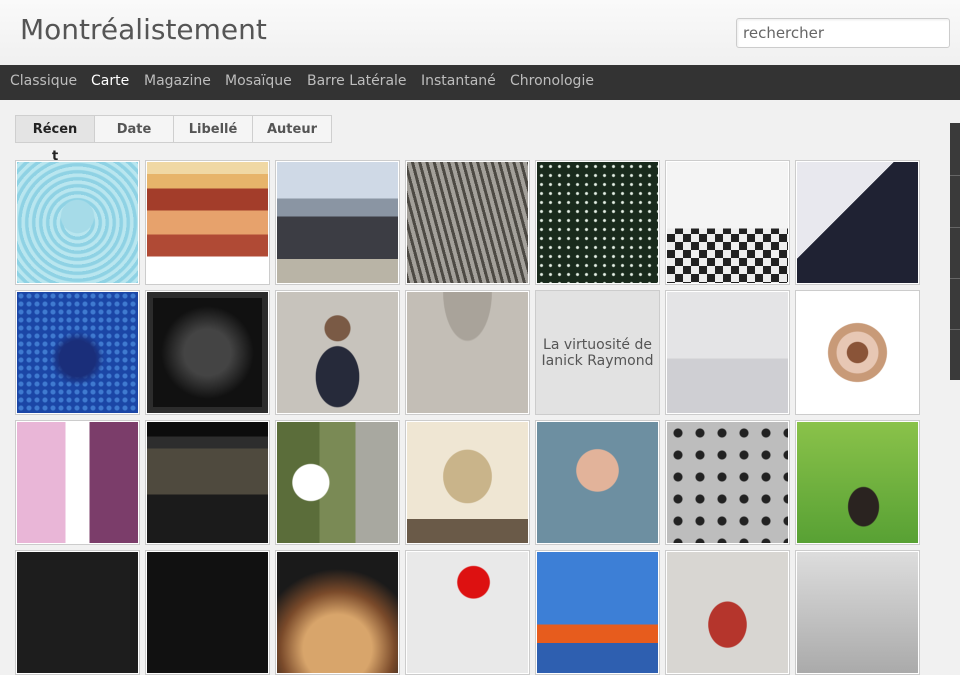 This screenshot has width=960, height=675. What do you see at coordinates (134, 129) in the screenshot?
I see `tab-date: Date` at bounding box center [134, 129].